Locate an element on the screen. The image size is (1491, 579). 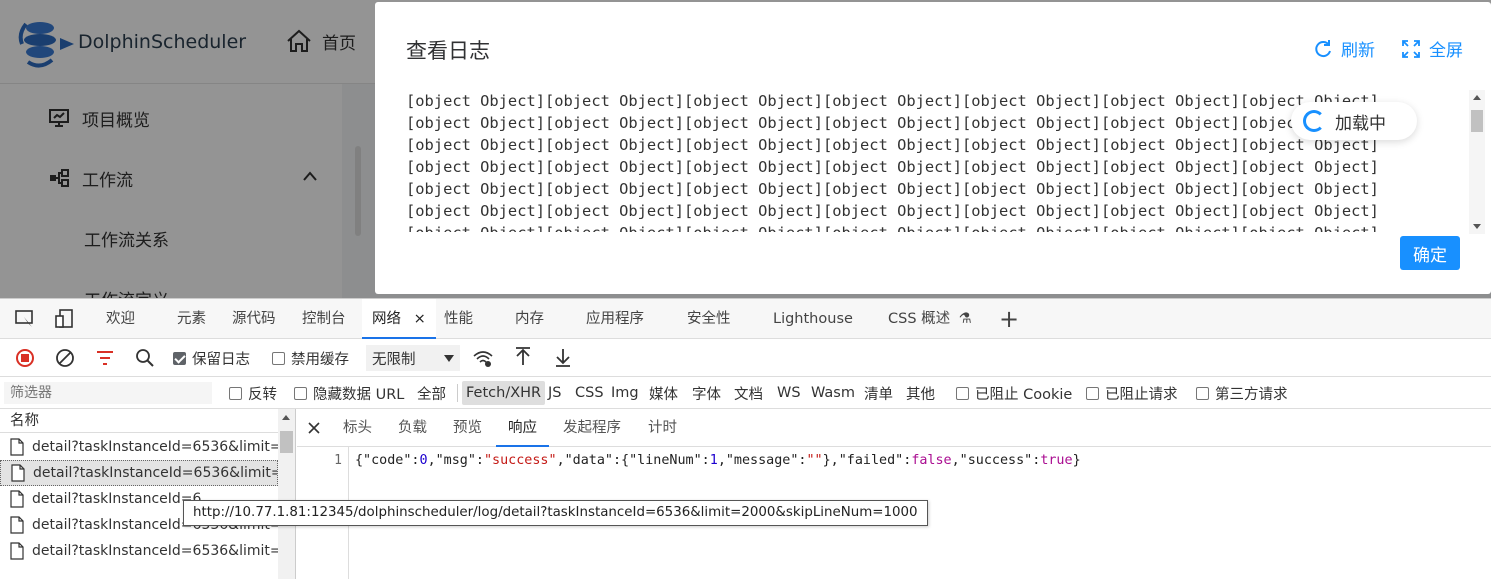
json-string: "success" is located at coordinates (520, 460).